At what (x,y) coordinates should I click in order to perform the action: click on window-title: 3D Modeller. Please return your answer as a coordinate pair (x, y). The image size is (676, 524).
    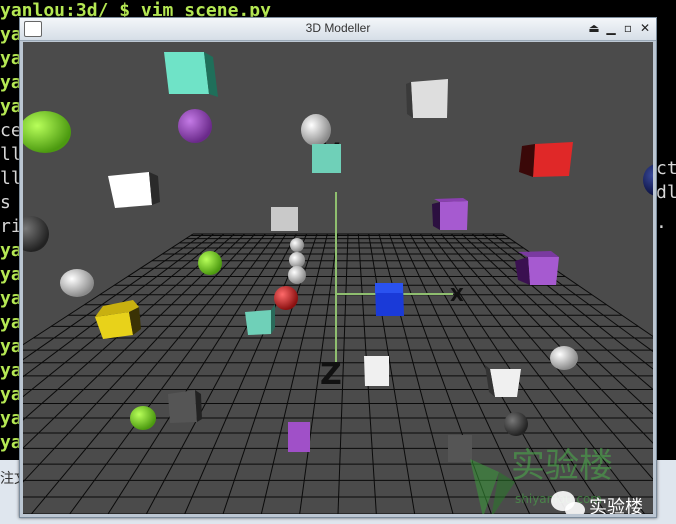
    Looking at the image, I should click on (338, 28).